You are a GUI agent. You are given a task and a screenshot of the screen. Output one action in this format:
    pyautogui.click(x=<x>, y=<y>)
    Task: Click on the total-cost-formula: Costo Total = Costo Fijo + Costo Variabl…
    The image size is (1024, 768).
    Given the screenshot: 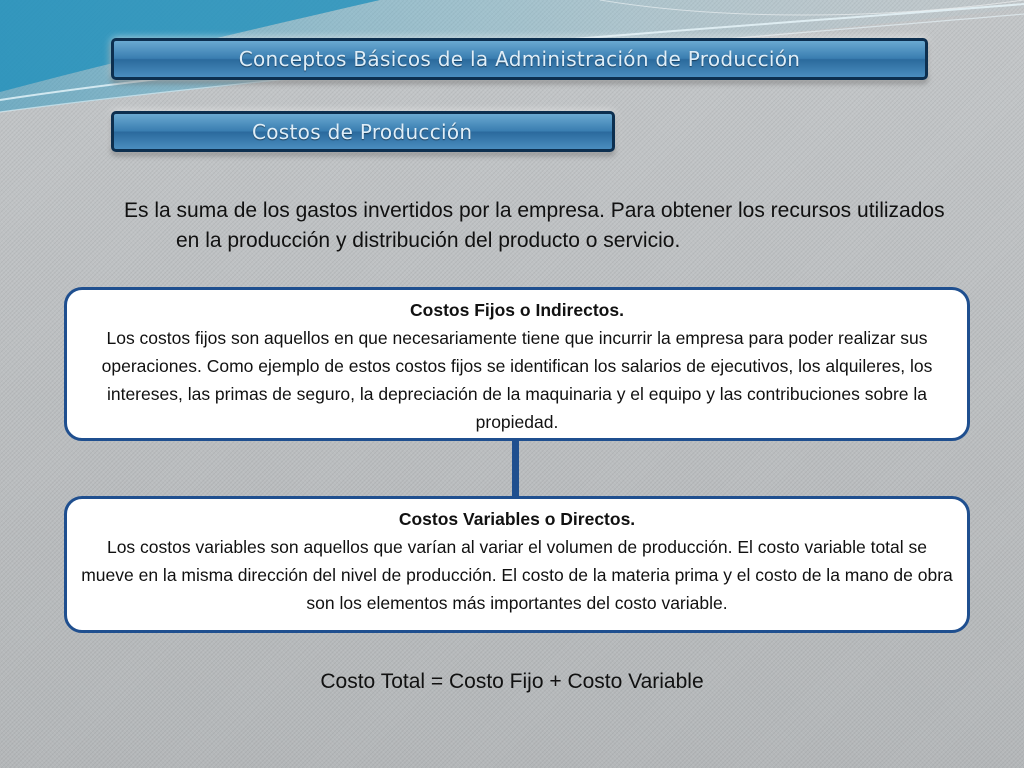 What is the action you would take?
    pyautogui.click(x=512, y=681)
    